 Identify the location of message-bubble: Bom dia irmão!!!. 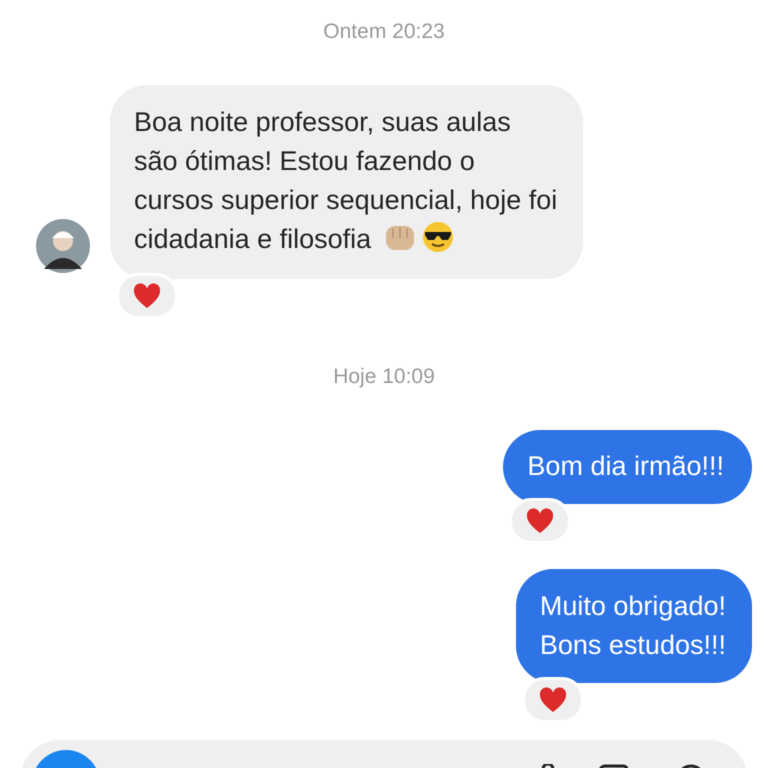
(627, 467).